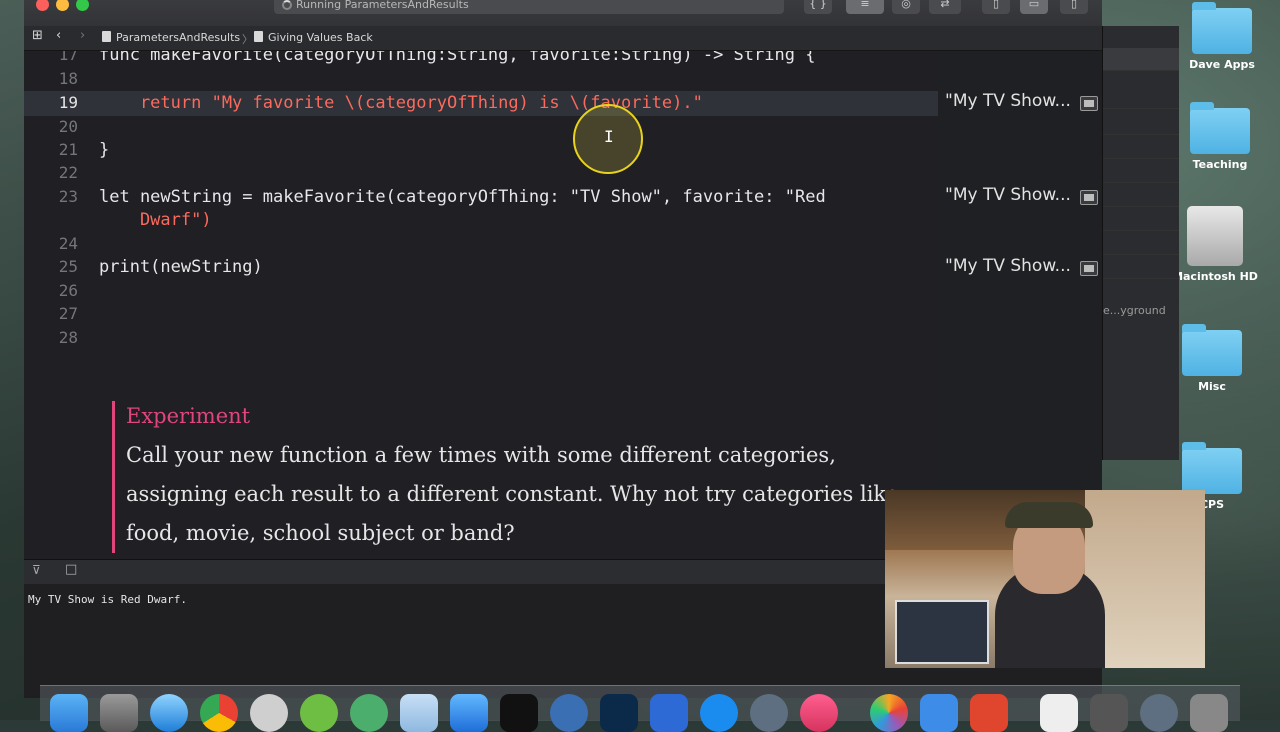 The width and height of the screenshot is (1280, 732). Describe the element at coordinates (1220, 136) in the screenshot. I see `desktop-folder-teaching: Teaching` at that location.